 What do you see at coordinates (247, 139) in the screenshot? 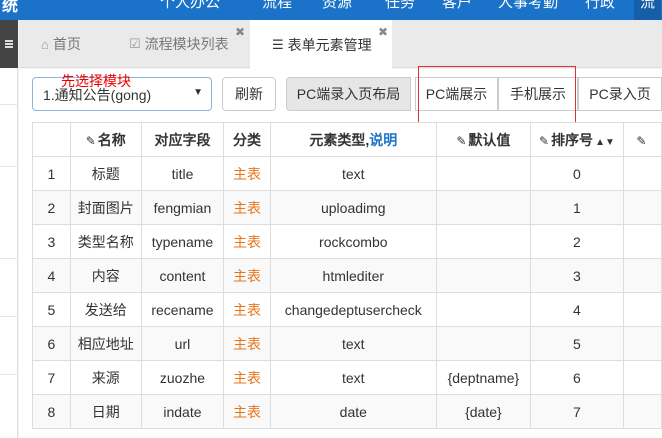
I see `header-category: 分类` at bounding box center [247, 139].